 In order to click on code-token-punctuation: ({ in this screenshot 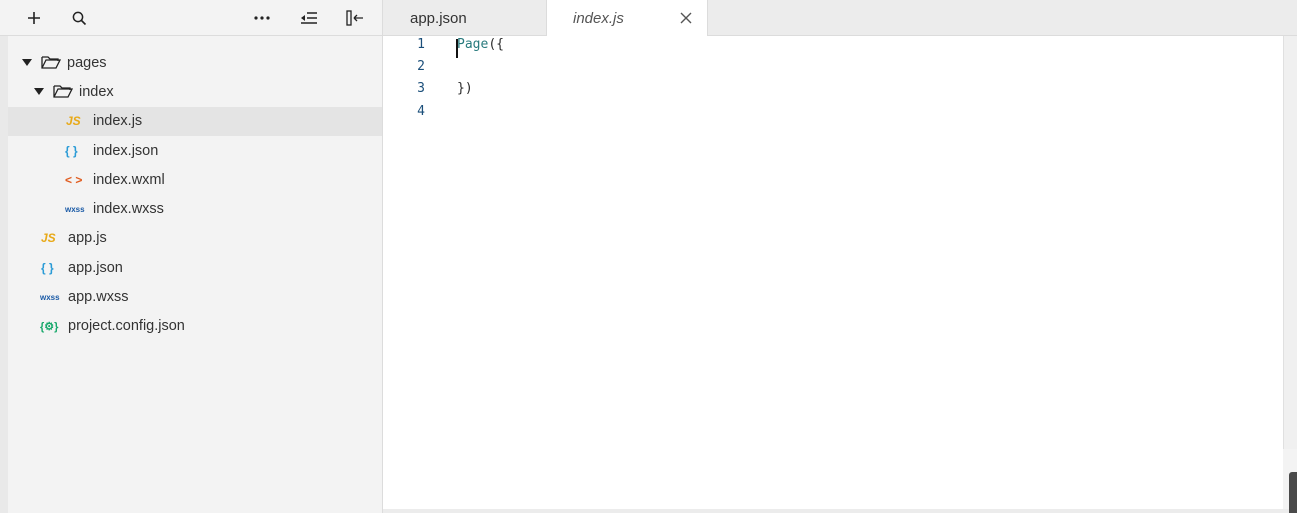, I will do `click(496, 44)`.